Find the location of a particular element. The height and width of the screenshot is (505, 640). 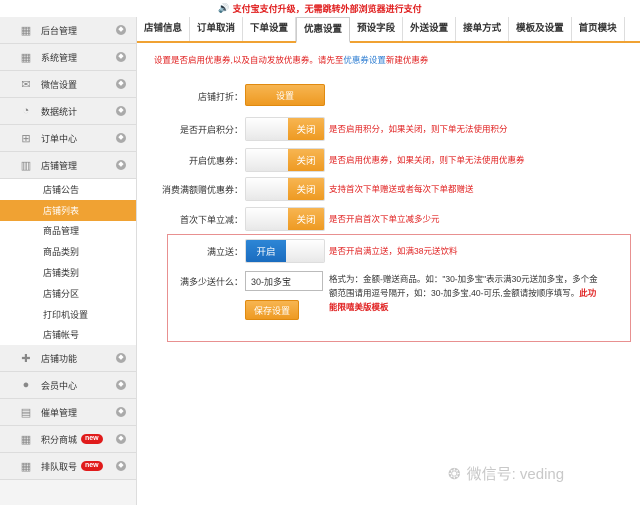

tab-3: 优惠设置 is located at coordinates (323, 30).